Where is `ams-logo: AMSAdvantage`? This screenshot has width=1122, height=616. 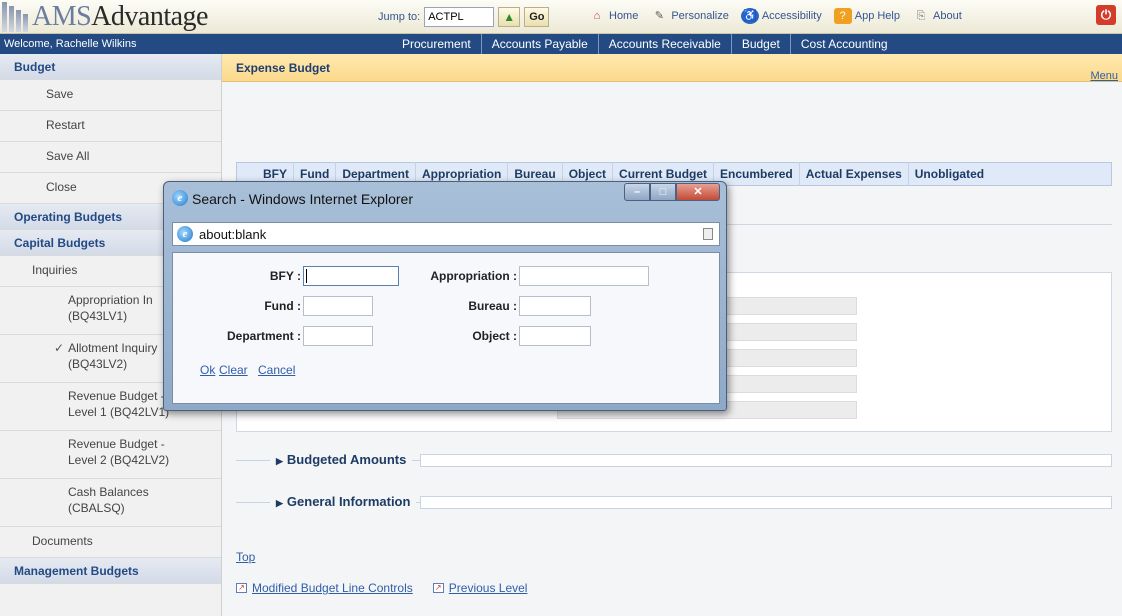 ams-logo: AMSAdvantage is located at coordinates (105, 17).